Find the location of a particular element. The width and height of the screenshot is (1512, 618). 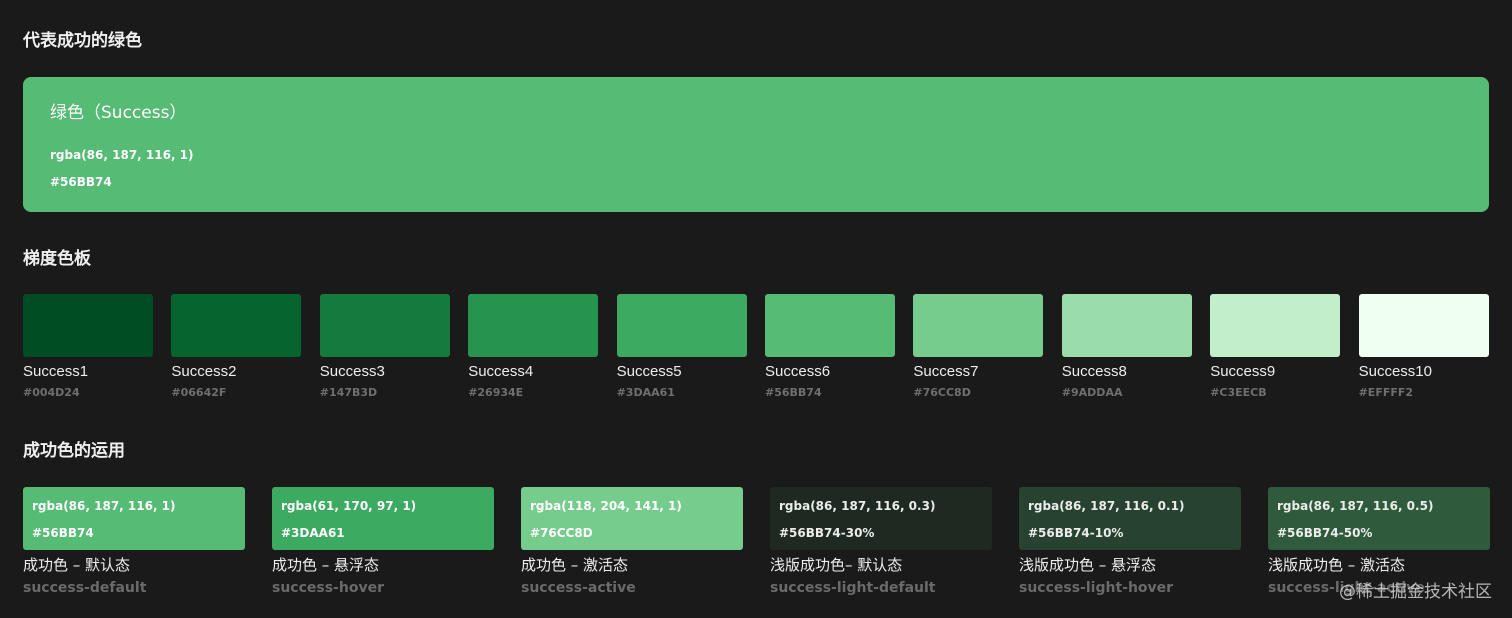

usage-swatch: rgba(86, 187, 116, 0.1) #56BB74-10% is located at coordinates (1130, 518).